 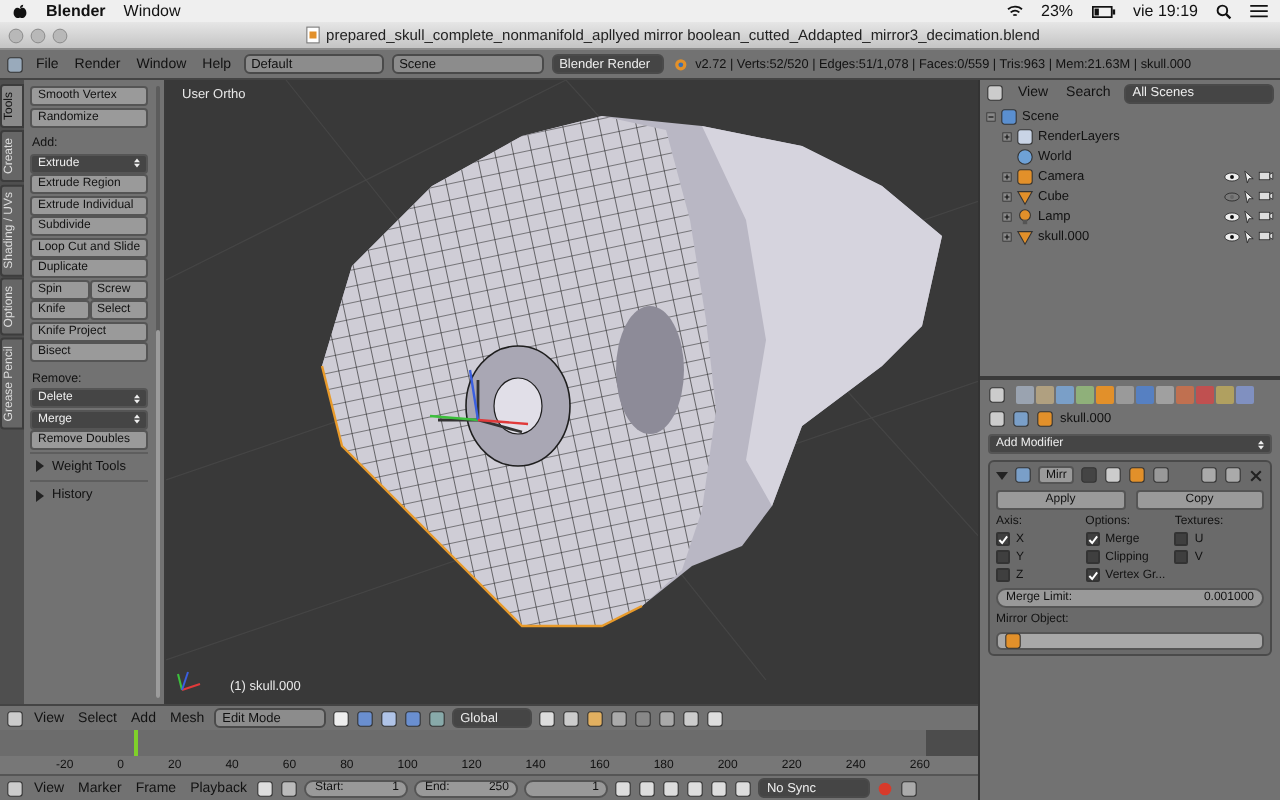 What do you see at coordinates (1259, 11) in the screenshot?
I see `list-icon` at bounding box center [1259, 11].